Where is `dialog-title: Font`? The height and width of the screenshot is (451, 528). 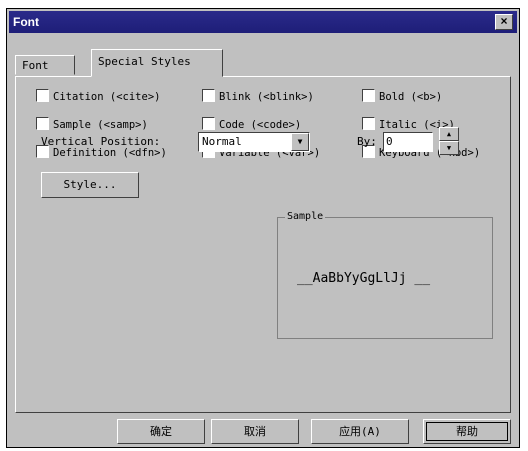
dialog-title: Font is located at coordinates (26, 22).